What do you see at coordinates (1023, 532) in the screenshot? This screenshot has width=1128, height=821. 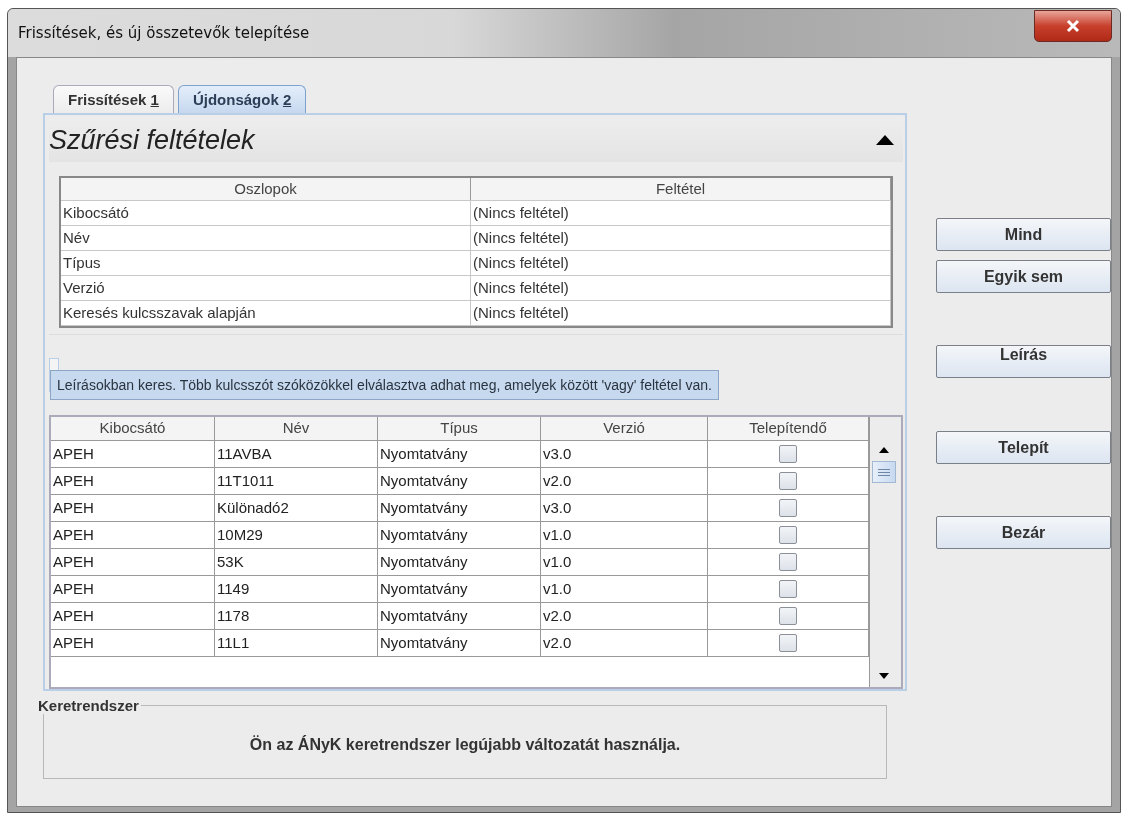 I see `action-button: Bezár` at bounding box center [1023, 532].